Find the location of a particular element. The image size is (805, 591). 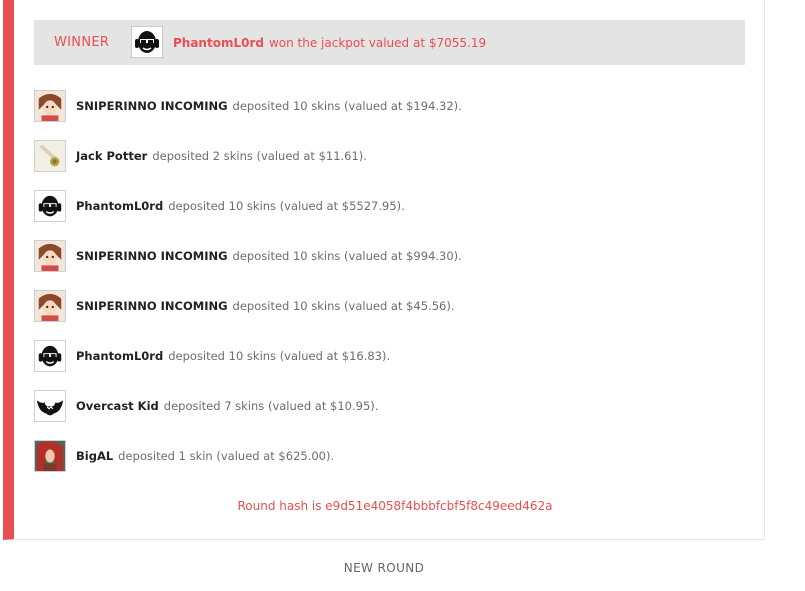

deposit-message: deposited 7 skins (valued at $10.95). is located at coordinates (271, 406).